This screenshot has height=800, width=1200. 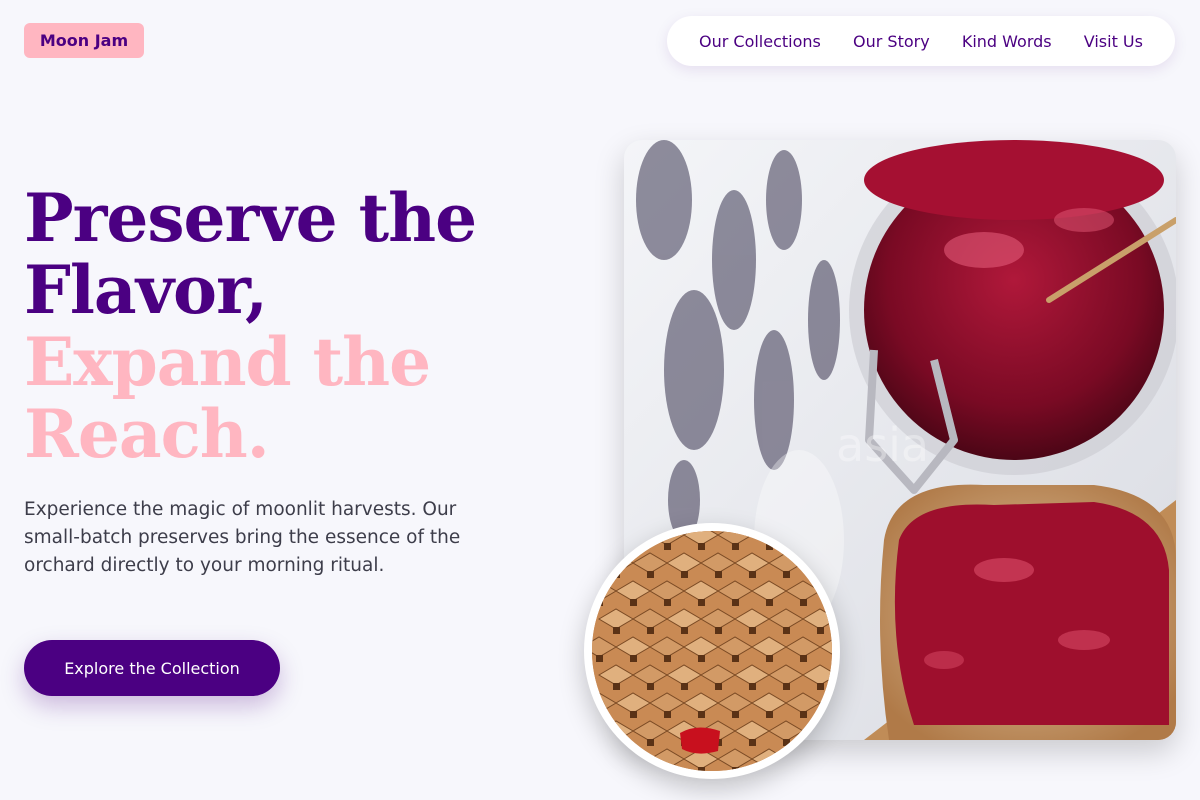 What do you see at coordinates (1113, 41) in the screenshot?
I see `nav-visit-us: Visit Us` at bounding box center [1113, 41].